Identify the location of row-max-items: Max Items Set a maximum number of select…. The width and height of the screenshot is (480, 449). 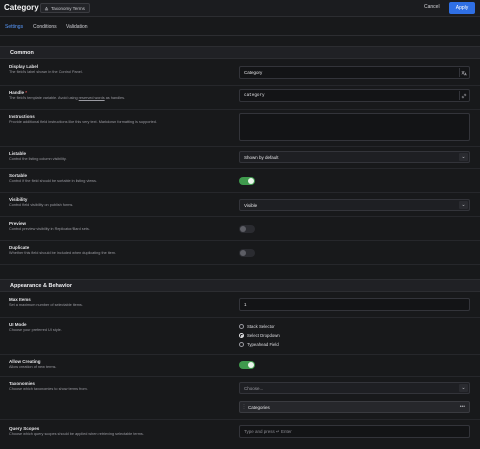
(240, 305).